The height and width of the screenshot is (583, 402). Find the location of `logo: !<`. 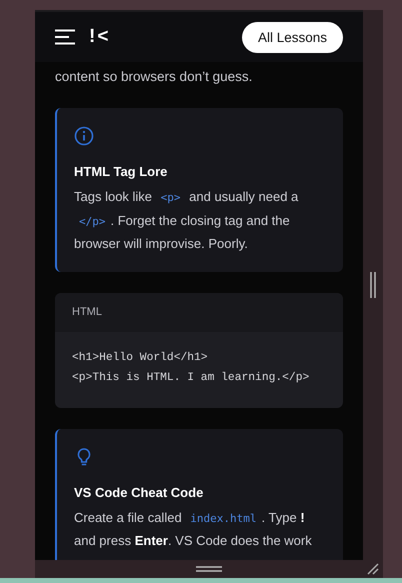

logo: !< is located at coordinates (99, 37).